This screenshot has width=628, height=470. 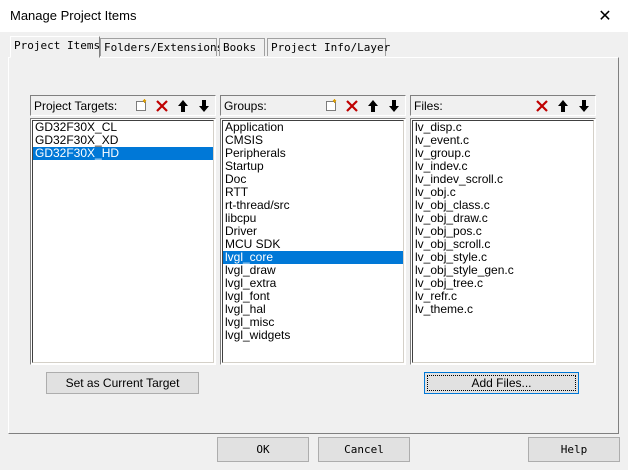 I want to click on title-bar: Manage Project Items ✕, so click(x=314, y=16).